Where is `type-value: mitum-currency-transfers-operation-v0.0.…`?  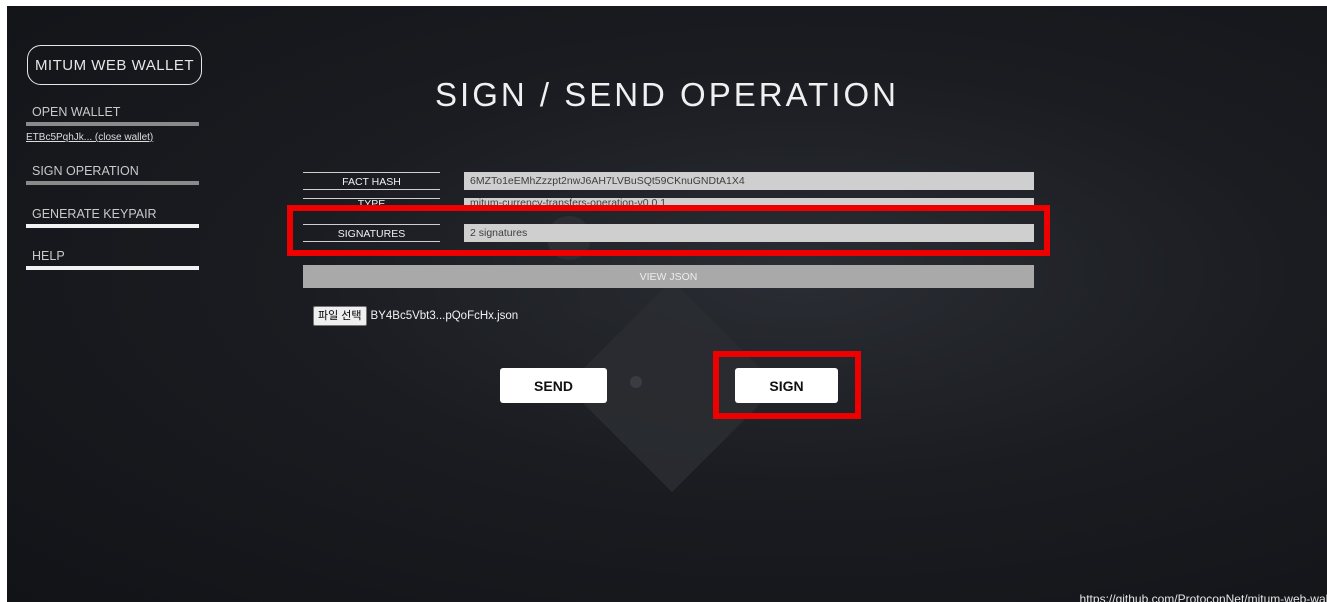
type-value: mitum-currency-transfers-operation-v0.0.… is located at coordinates (749, 204).